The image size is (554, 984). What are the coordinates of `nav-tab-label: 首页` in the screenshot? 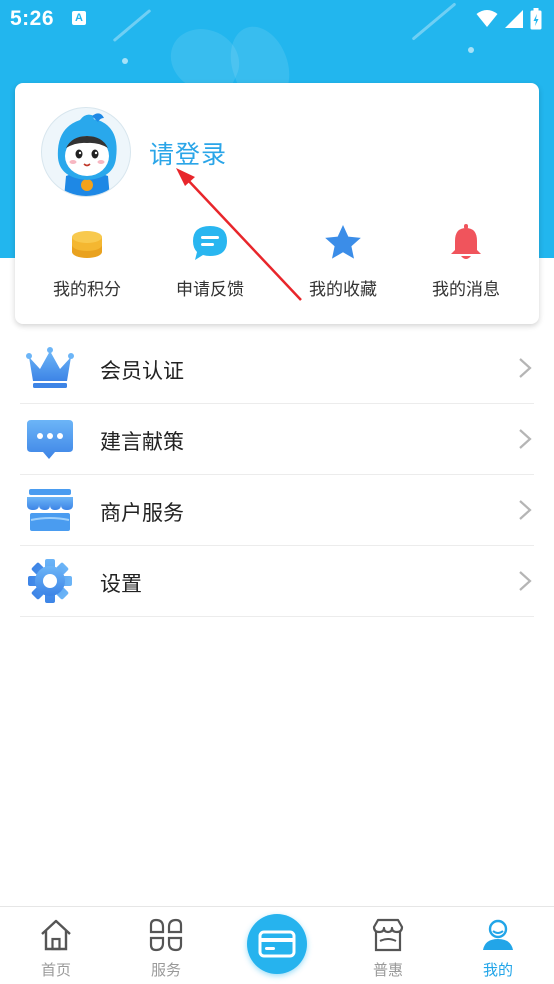 It's located at (55, 970).